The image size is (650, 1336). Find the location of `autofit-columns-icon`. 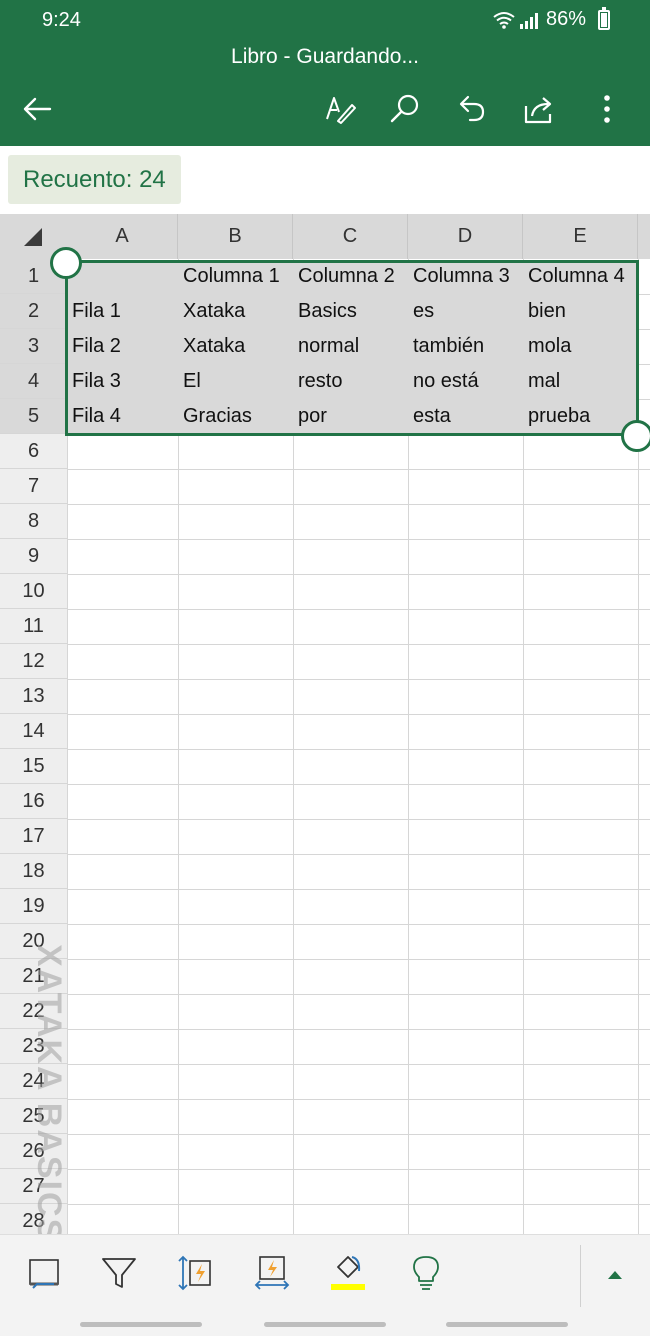

autofit-columns-icon is located at coordinates (272, 1273).